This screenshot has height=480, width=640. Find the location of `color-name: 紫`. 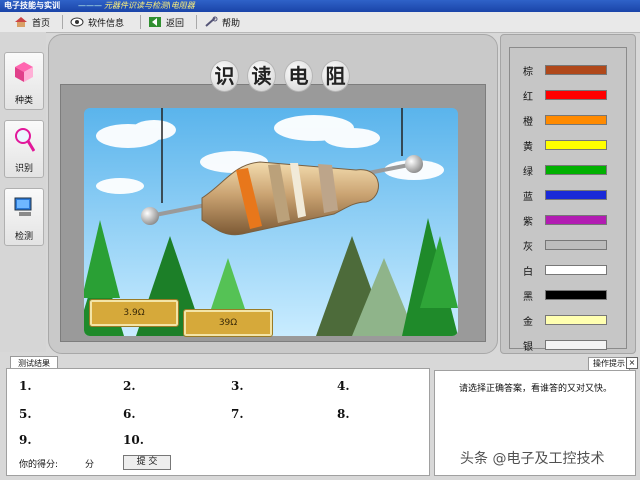

color-name: 紫 is located at coordinates (528, 222).